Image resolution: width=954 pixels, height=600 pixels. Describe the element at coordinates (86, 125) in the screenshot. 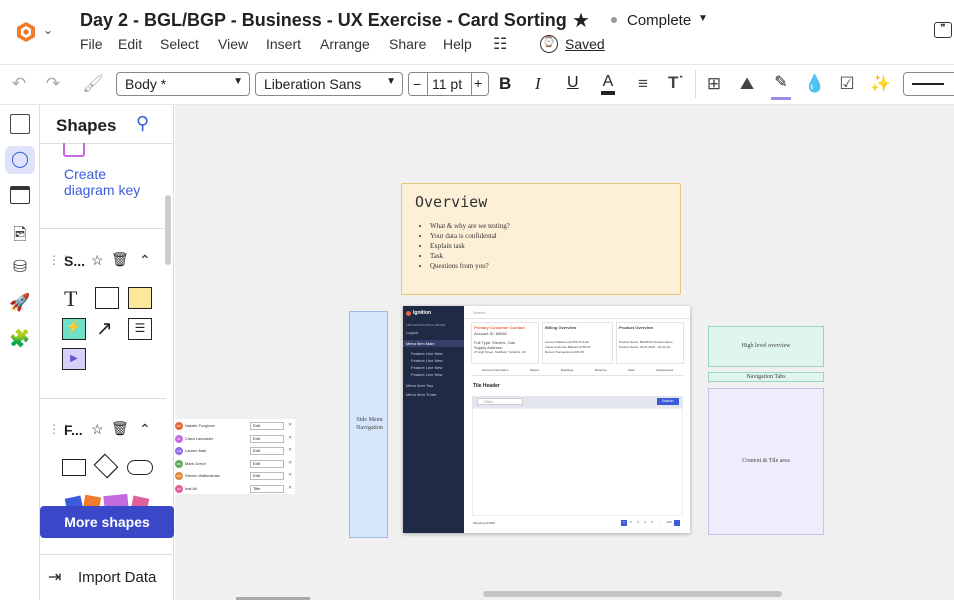

I see `shapes-title: Shapes` at that location.